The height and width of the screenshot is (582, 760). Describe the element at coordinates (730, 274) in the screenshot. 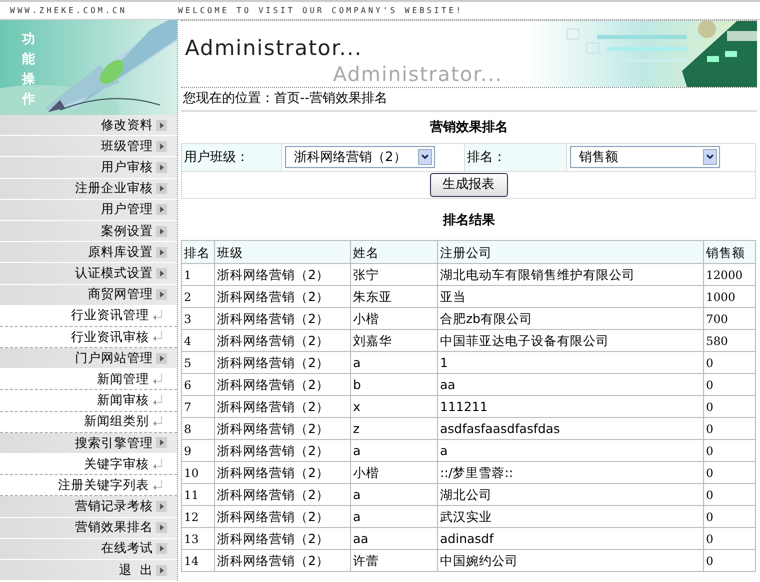

I see `table-cell: 12000` at that location.